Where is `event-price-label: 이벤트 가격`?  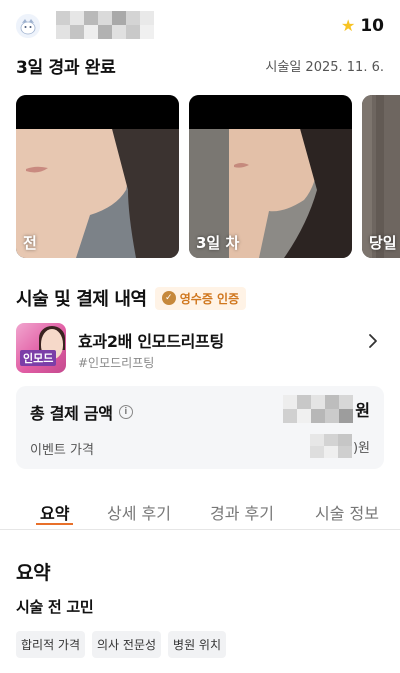
event-price-label: 이벤트 가격 is located at coordinates (62, 450).